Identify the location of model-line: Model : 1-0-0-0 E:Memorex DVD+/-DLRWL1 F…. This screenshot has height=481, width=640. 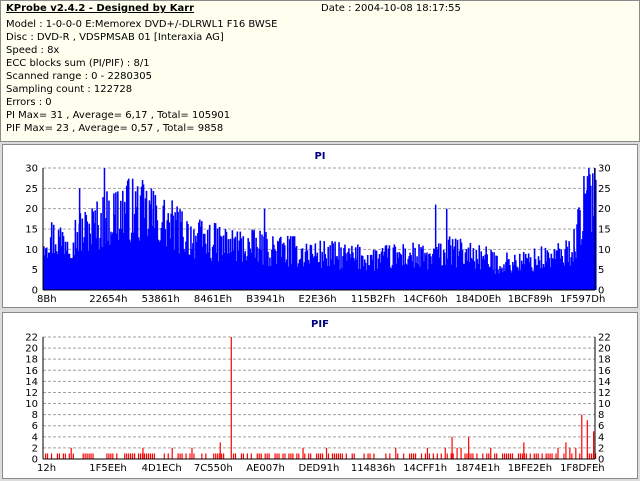
(142, 24).